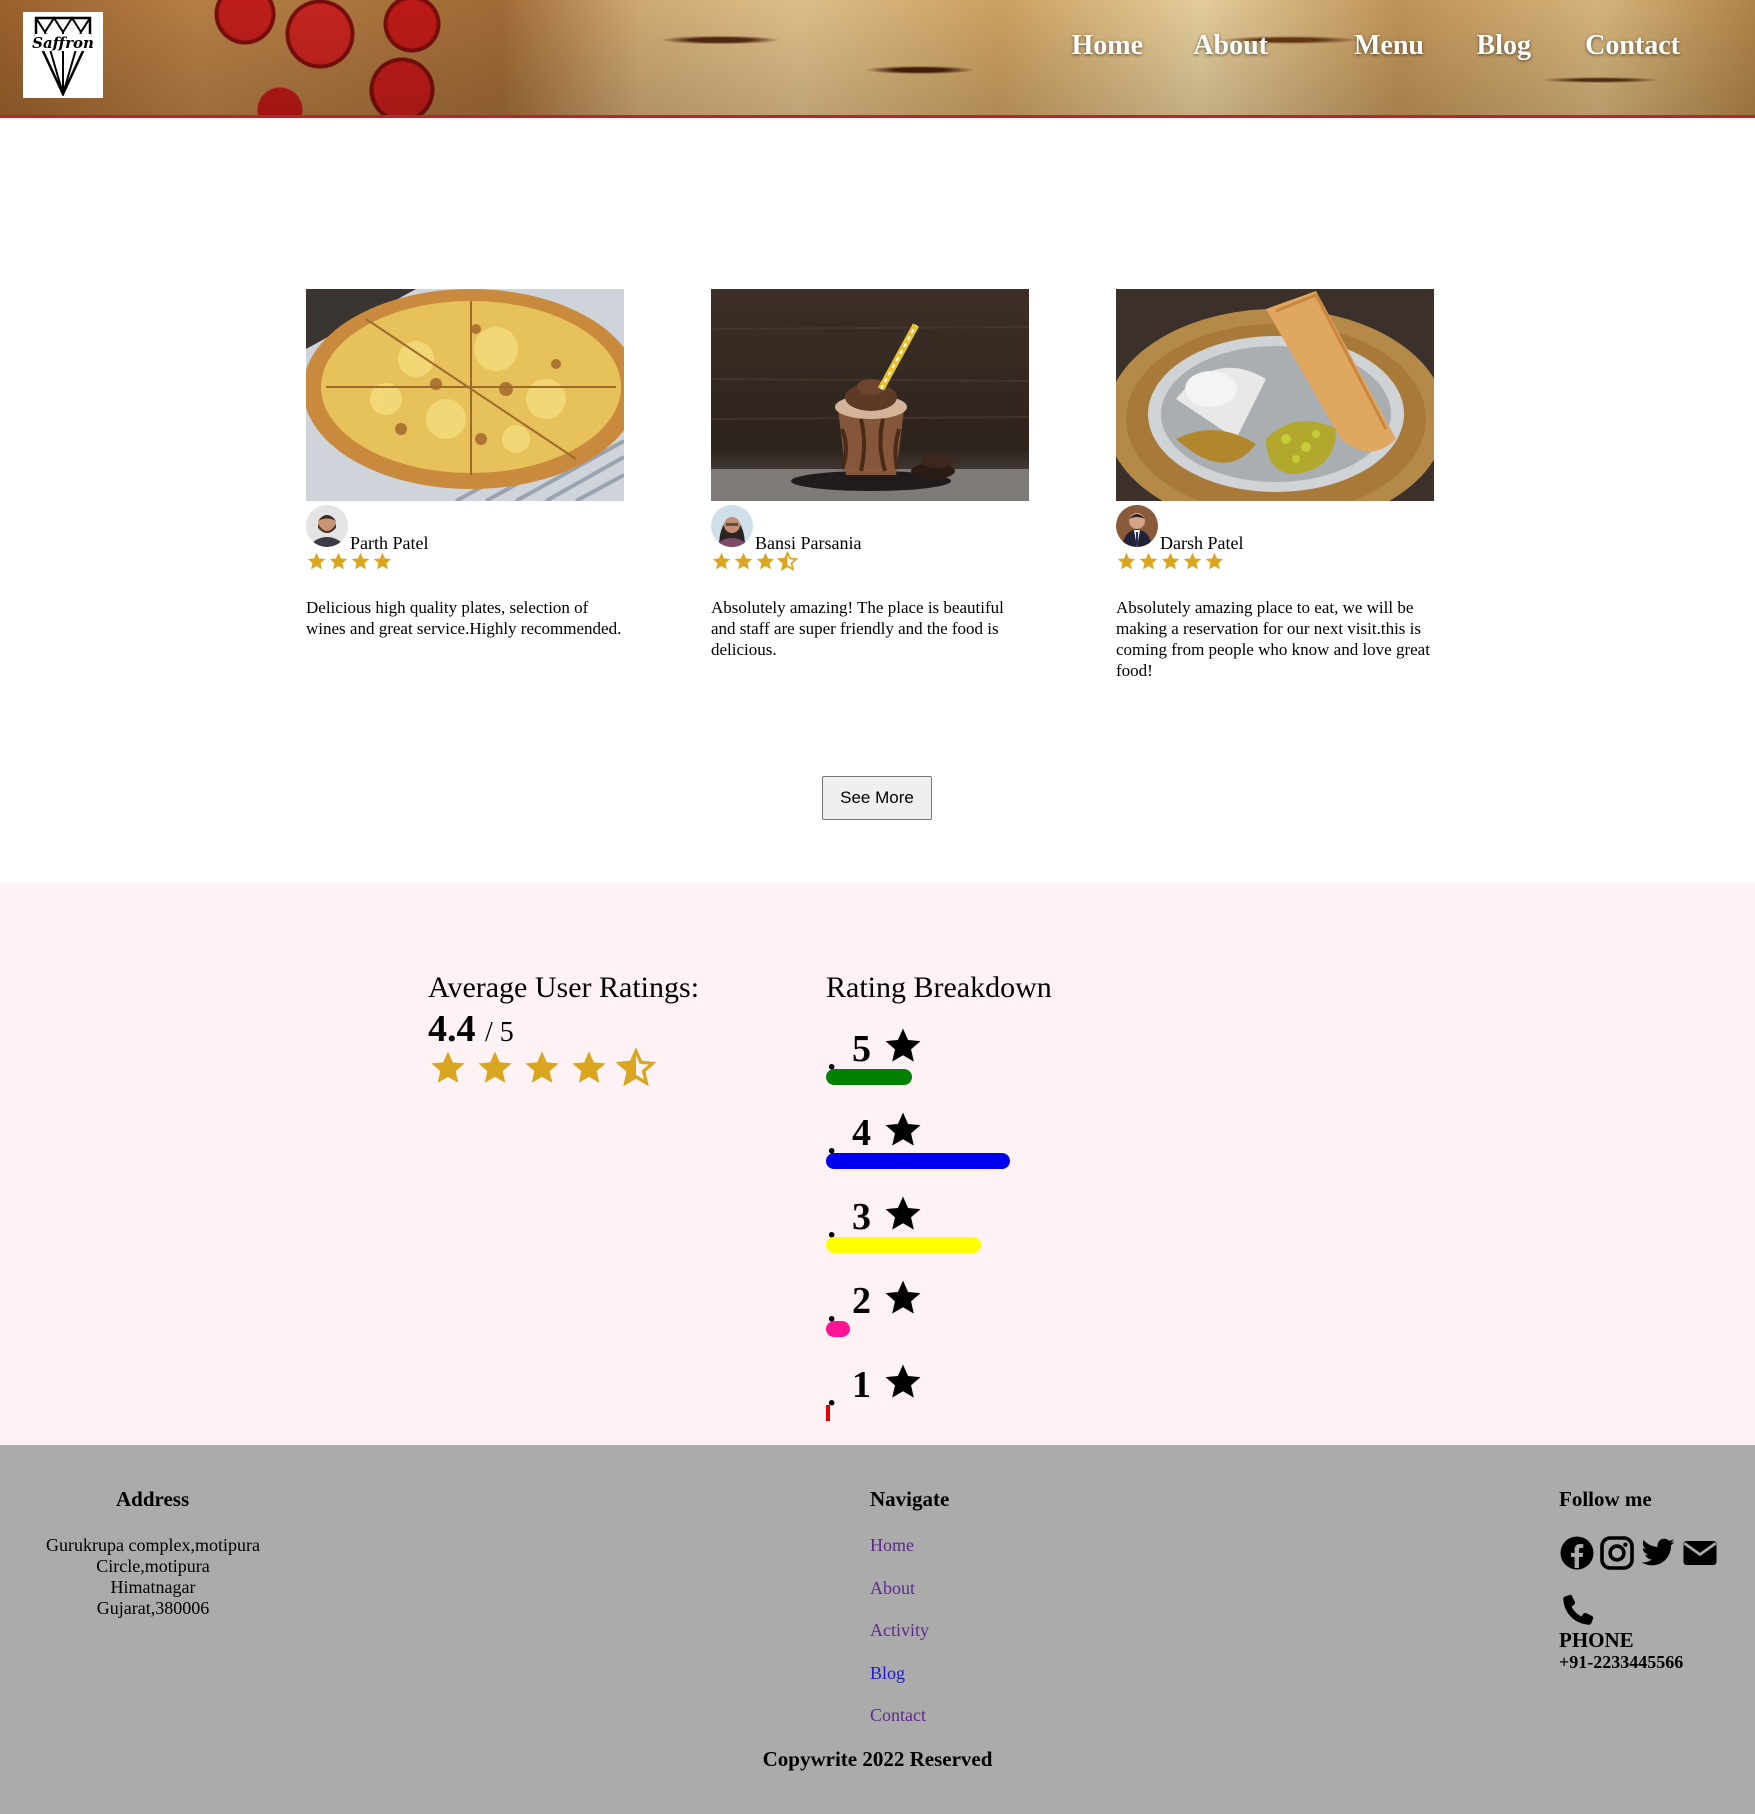 Image resolution: width=1755 pixels, height=1814 pixels. I want to click on reviewer-name: Bansi Parsania, so click(808, 543).